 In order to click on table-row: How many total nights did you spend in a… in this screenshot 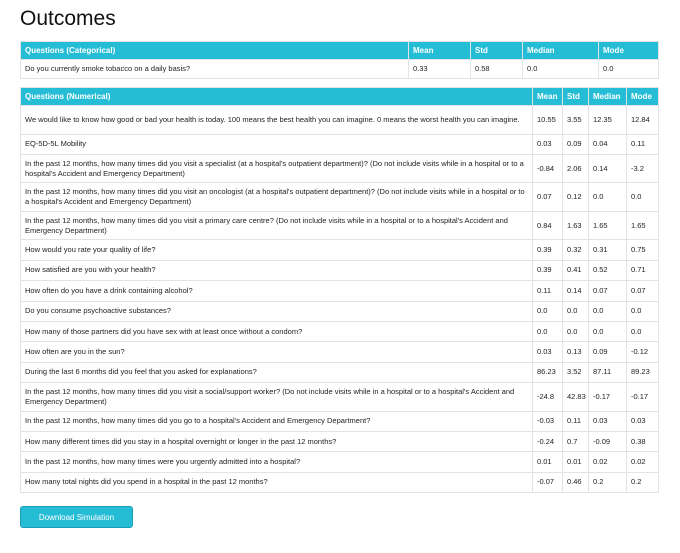, I will do `click(339, 482)`.